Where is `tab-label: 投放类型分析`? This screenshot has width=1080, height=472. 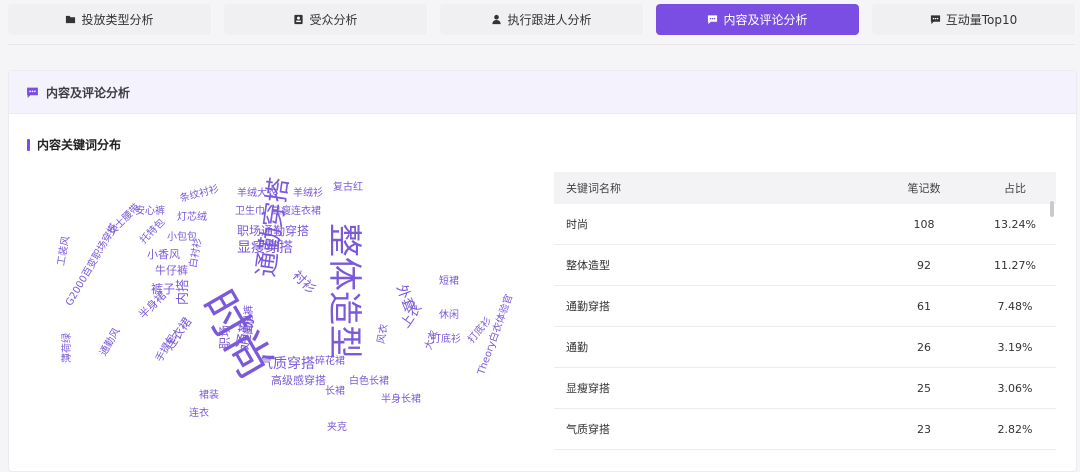 tab-label: 投放类型分析 is located at coordinates (117, 20).